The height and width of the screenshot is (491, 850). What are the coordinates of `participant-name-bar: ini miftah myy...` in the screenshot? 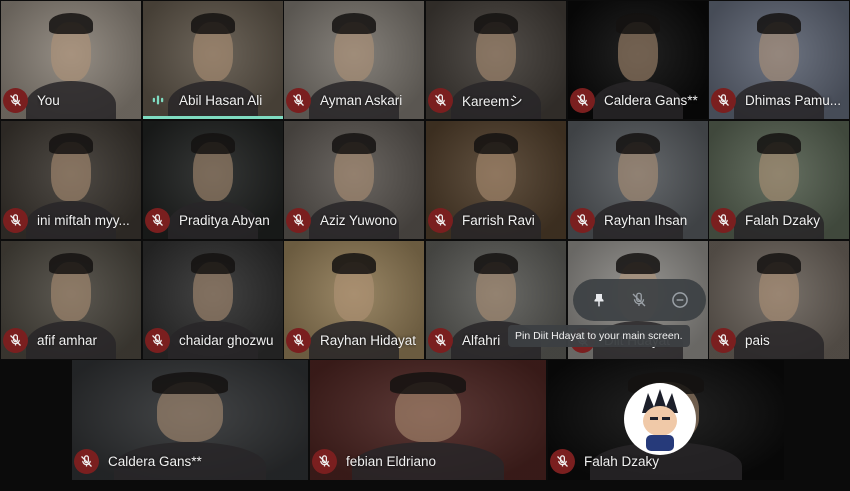 It's located at (66, 220).